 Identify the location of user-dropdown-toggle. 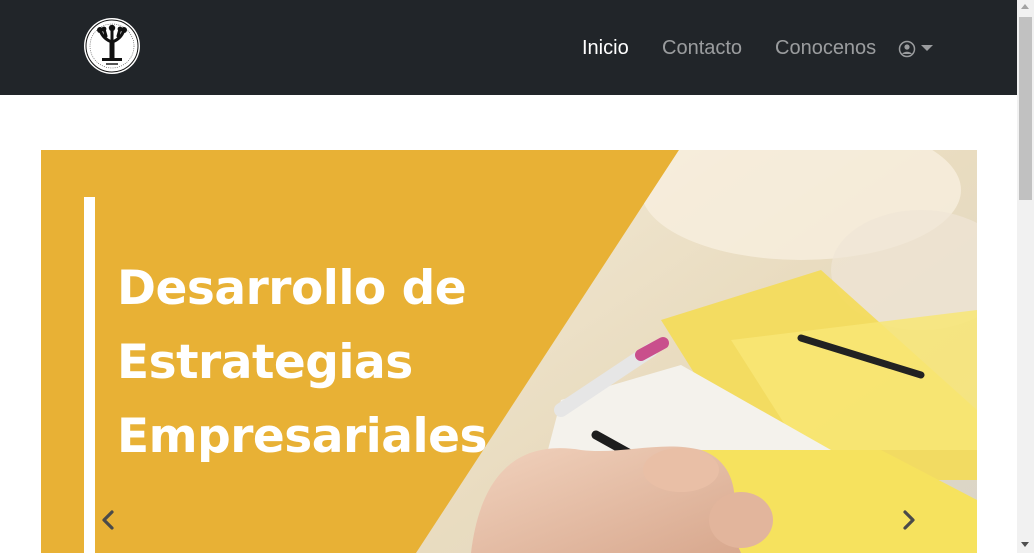
(916, 49).